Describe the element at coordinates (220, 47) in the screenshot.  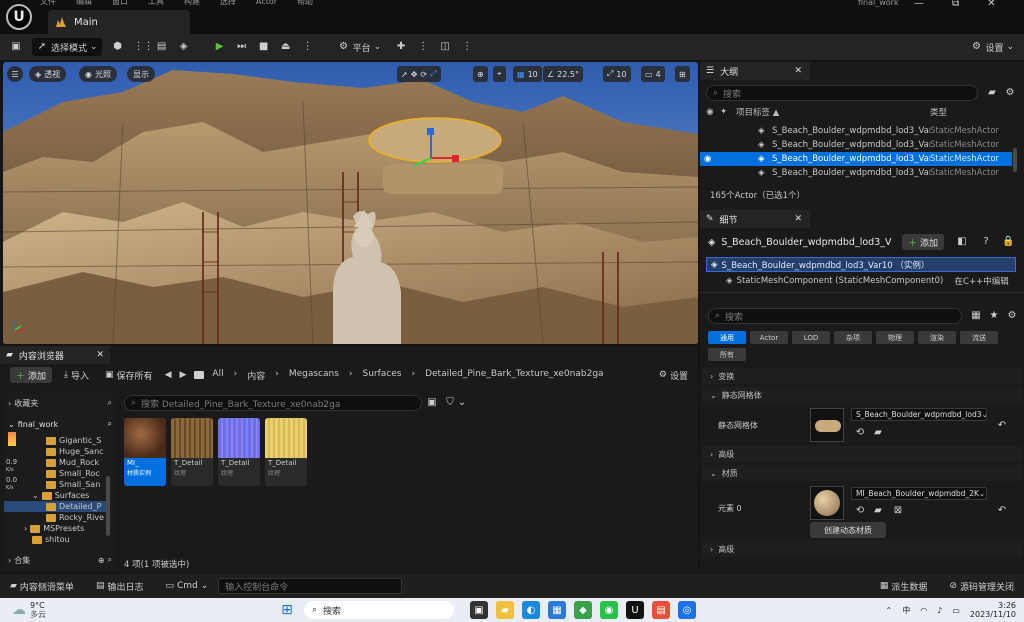
I see `play-icon: ▶` at that location.